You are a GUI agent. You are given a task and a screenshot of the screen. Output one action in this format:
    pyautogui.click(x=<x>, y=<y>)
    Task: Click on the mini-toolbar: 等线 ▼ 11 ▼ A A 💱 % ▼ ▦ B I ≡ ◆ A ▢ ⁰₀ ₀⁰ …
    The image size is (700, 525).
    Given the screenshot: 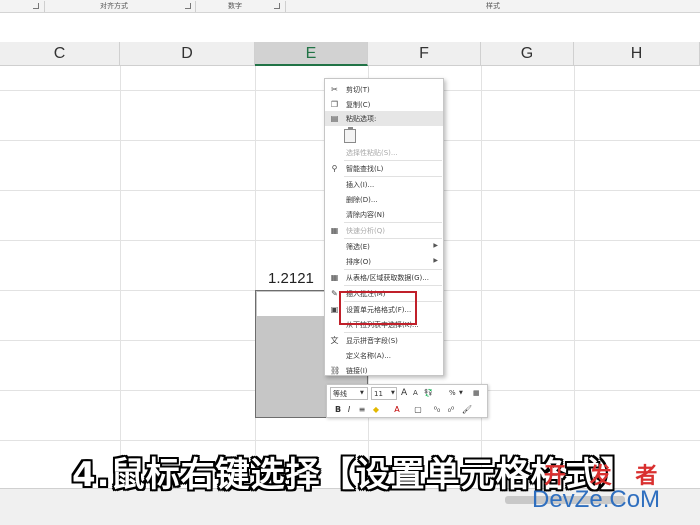 What is the action you would take?
    pyautogui.click(x=407, y=401)
    